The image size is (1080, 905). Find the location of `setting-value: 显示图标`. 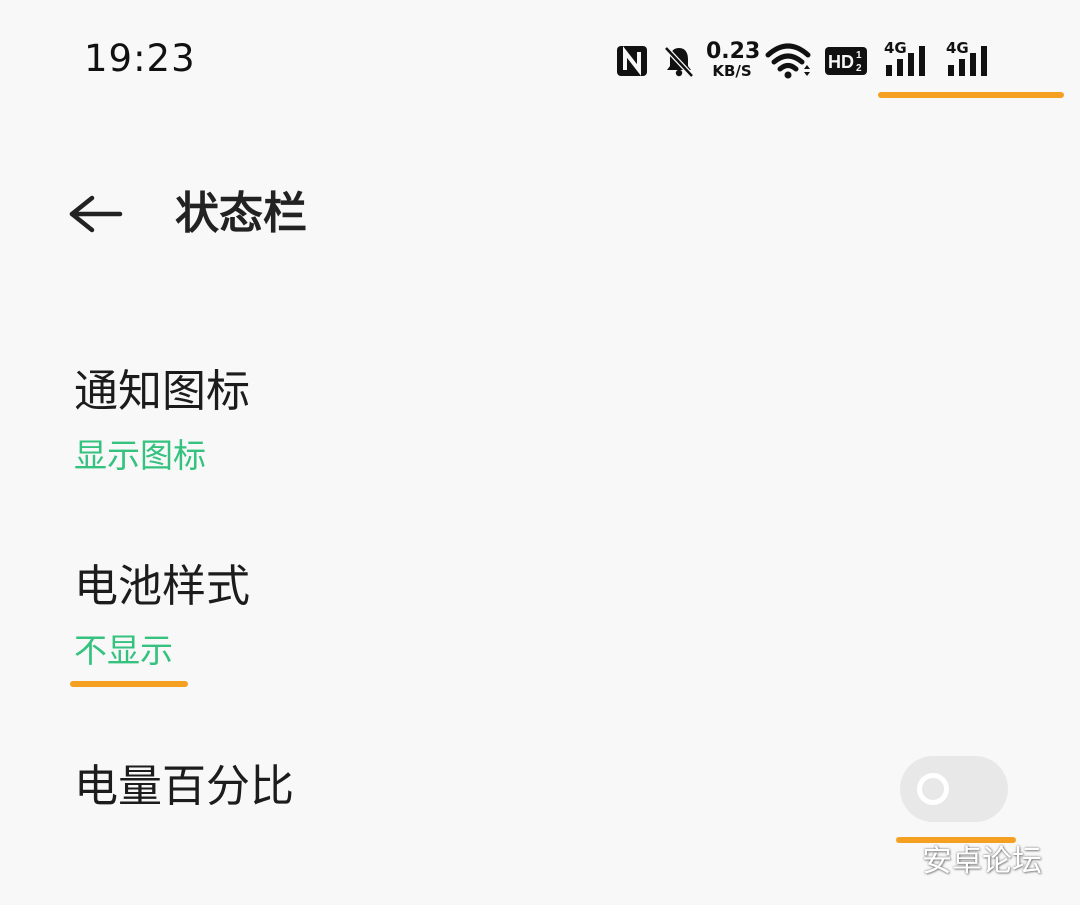

setting-value: 显示图标 is located at coordinates (140, 455).